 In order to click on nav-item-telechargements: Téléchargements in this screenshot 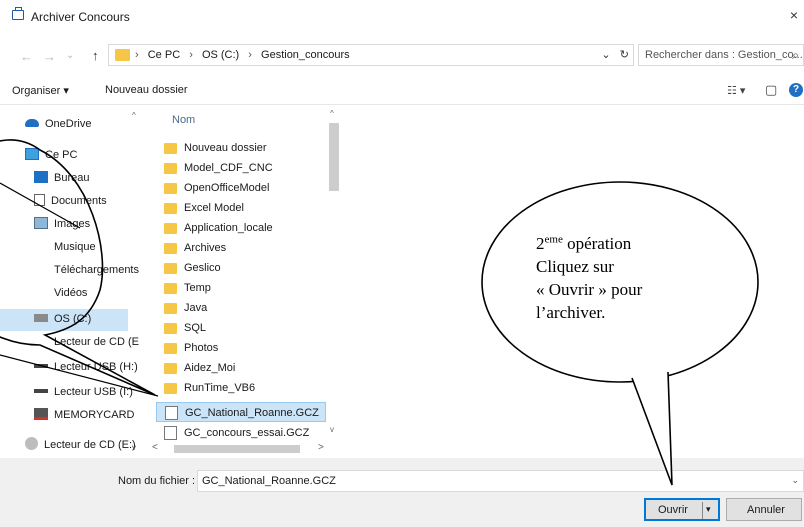, I will do `click(86, 273)`.